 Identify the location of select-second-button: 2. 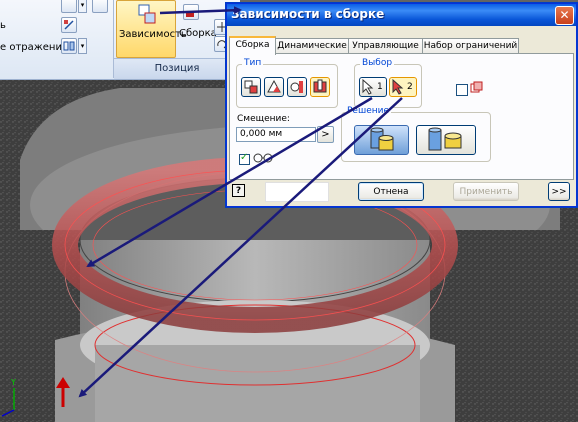
(403, 87).